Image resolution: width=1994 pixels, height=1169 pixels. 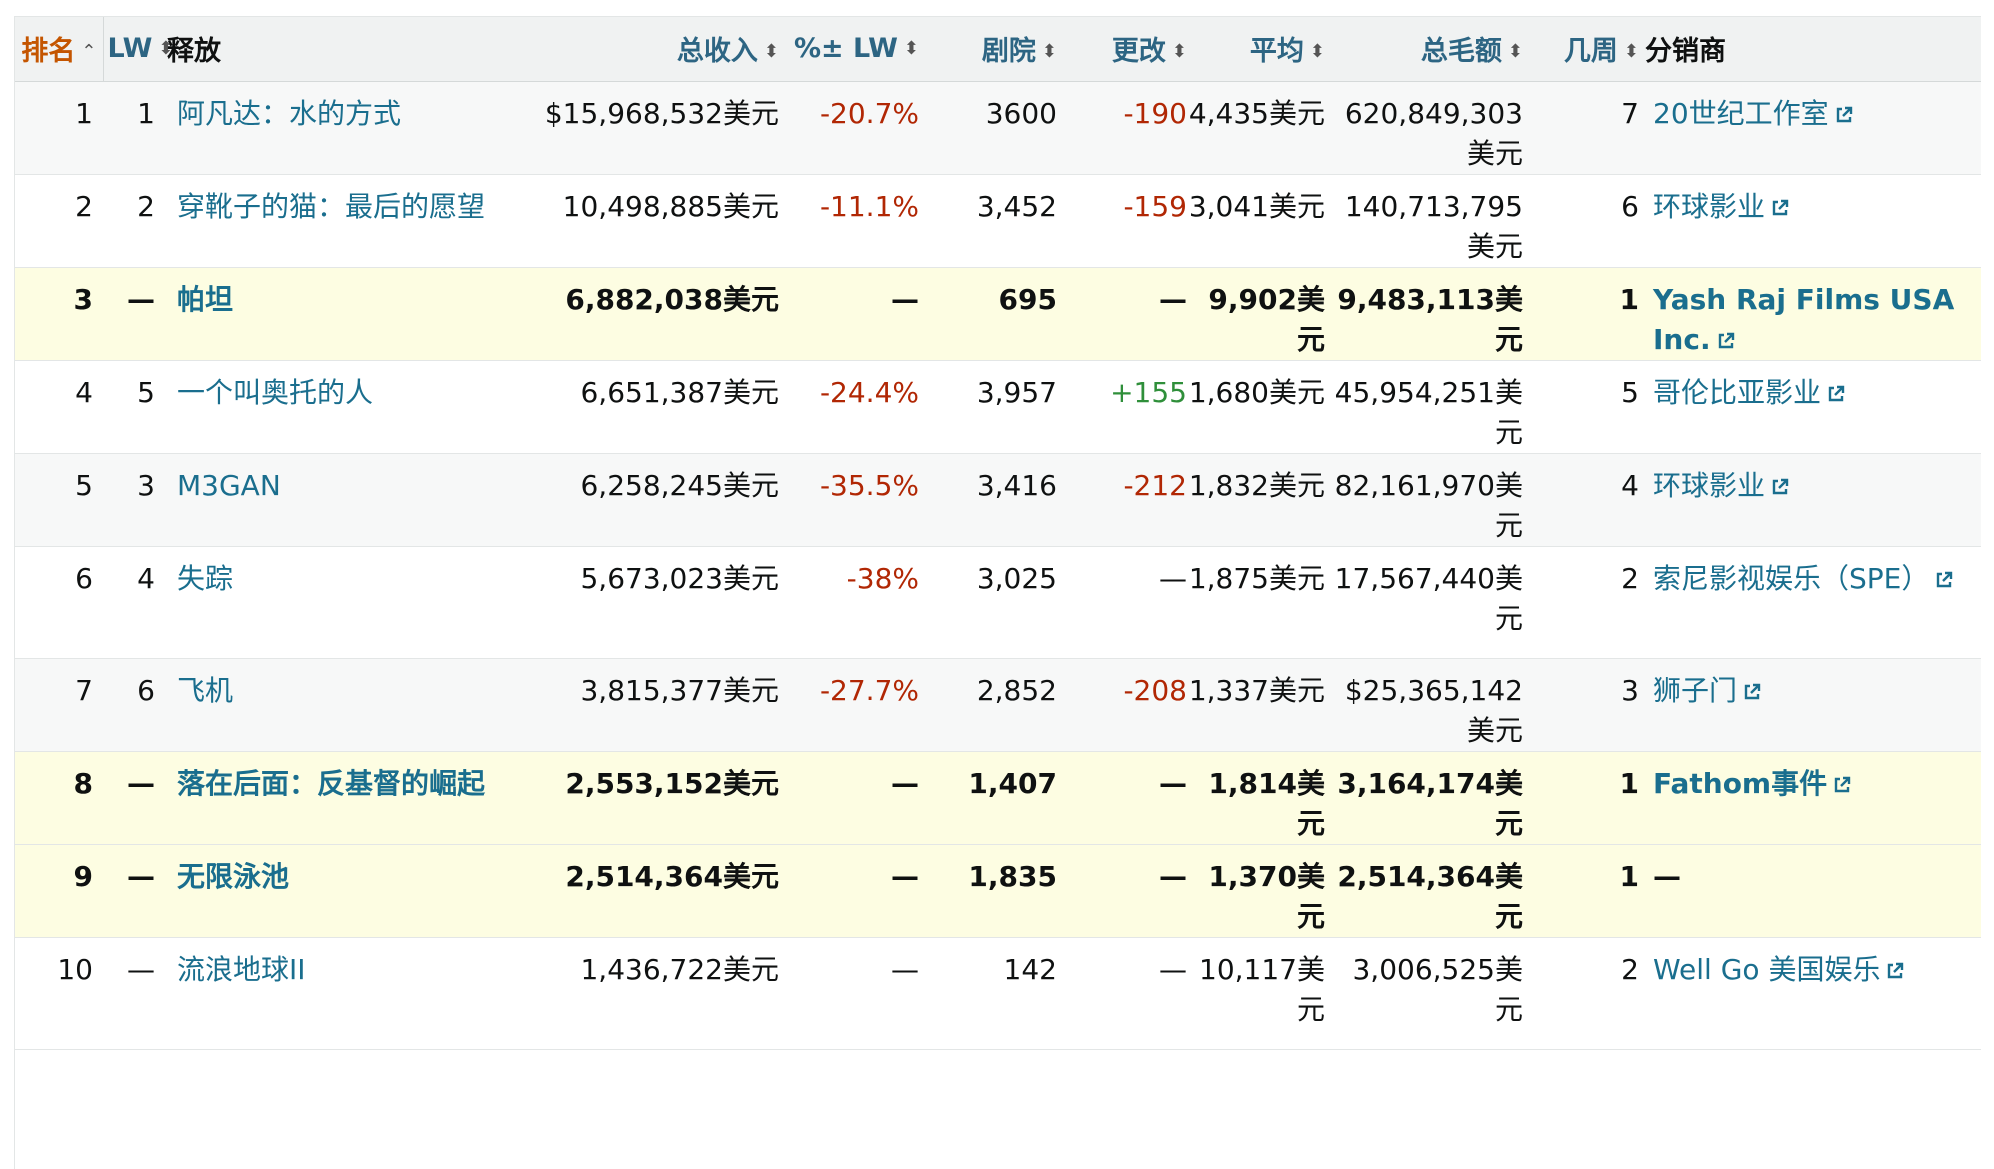 What do you see at coordinates (205, 299) in the screenshot?
I see `release-link: 帕坦` at bounding box center [205, 299].